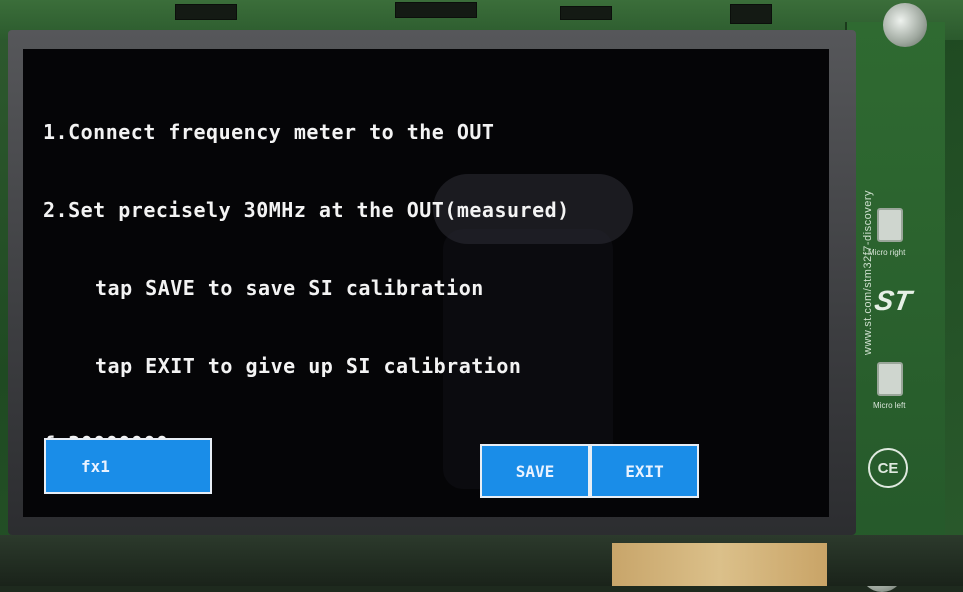  I want to click on ce-mark-icon: CE, so click(888, 468).